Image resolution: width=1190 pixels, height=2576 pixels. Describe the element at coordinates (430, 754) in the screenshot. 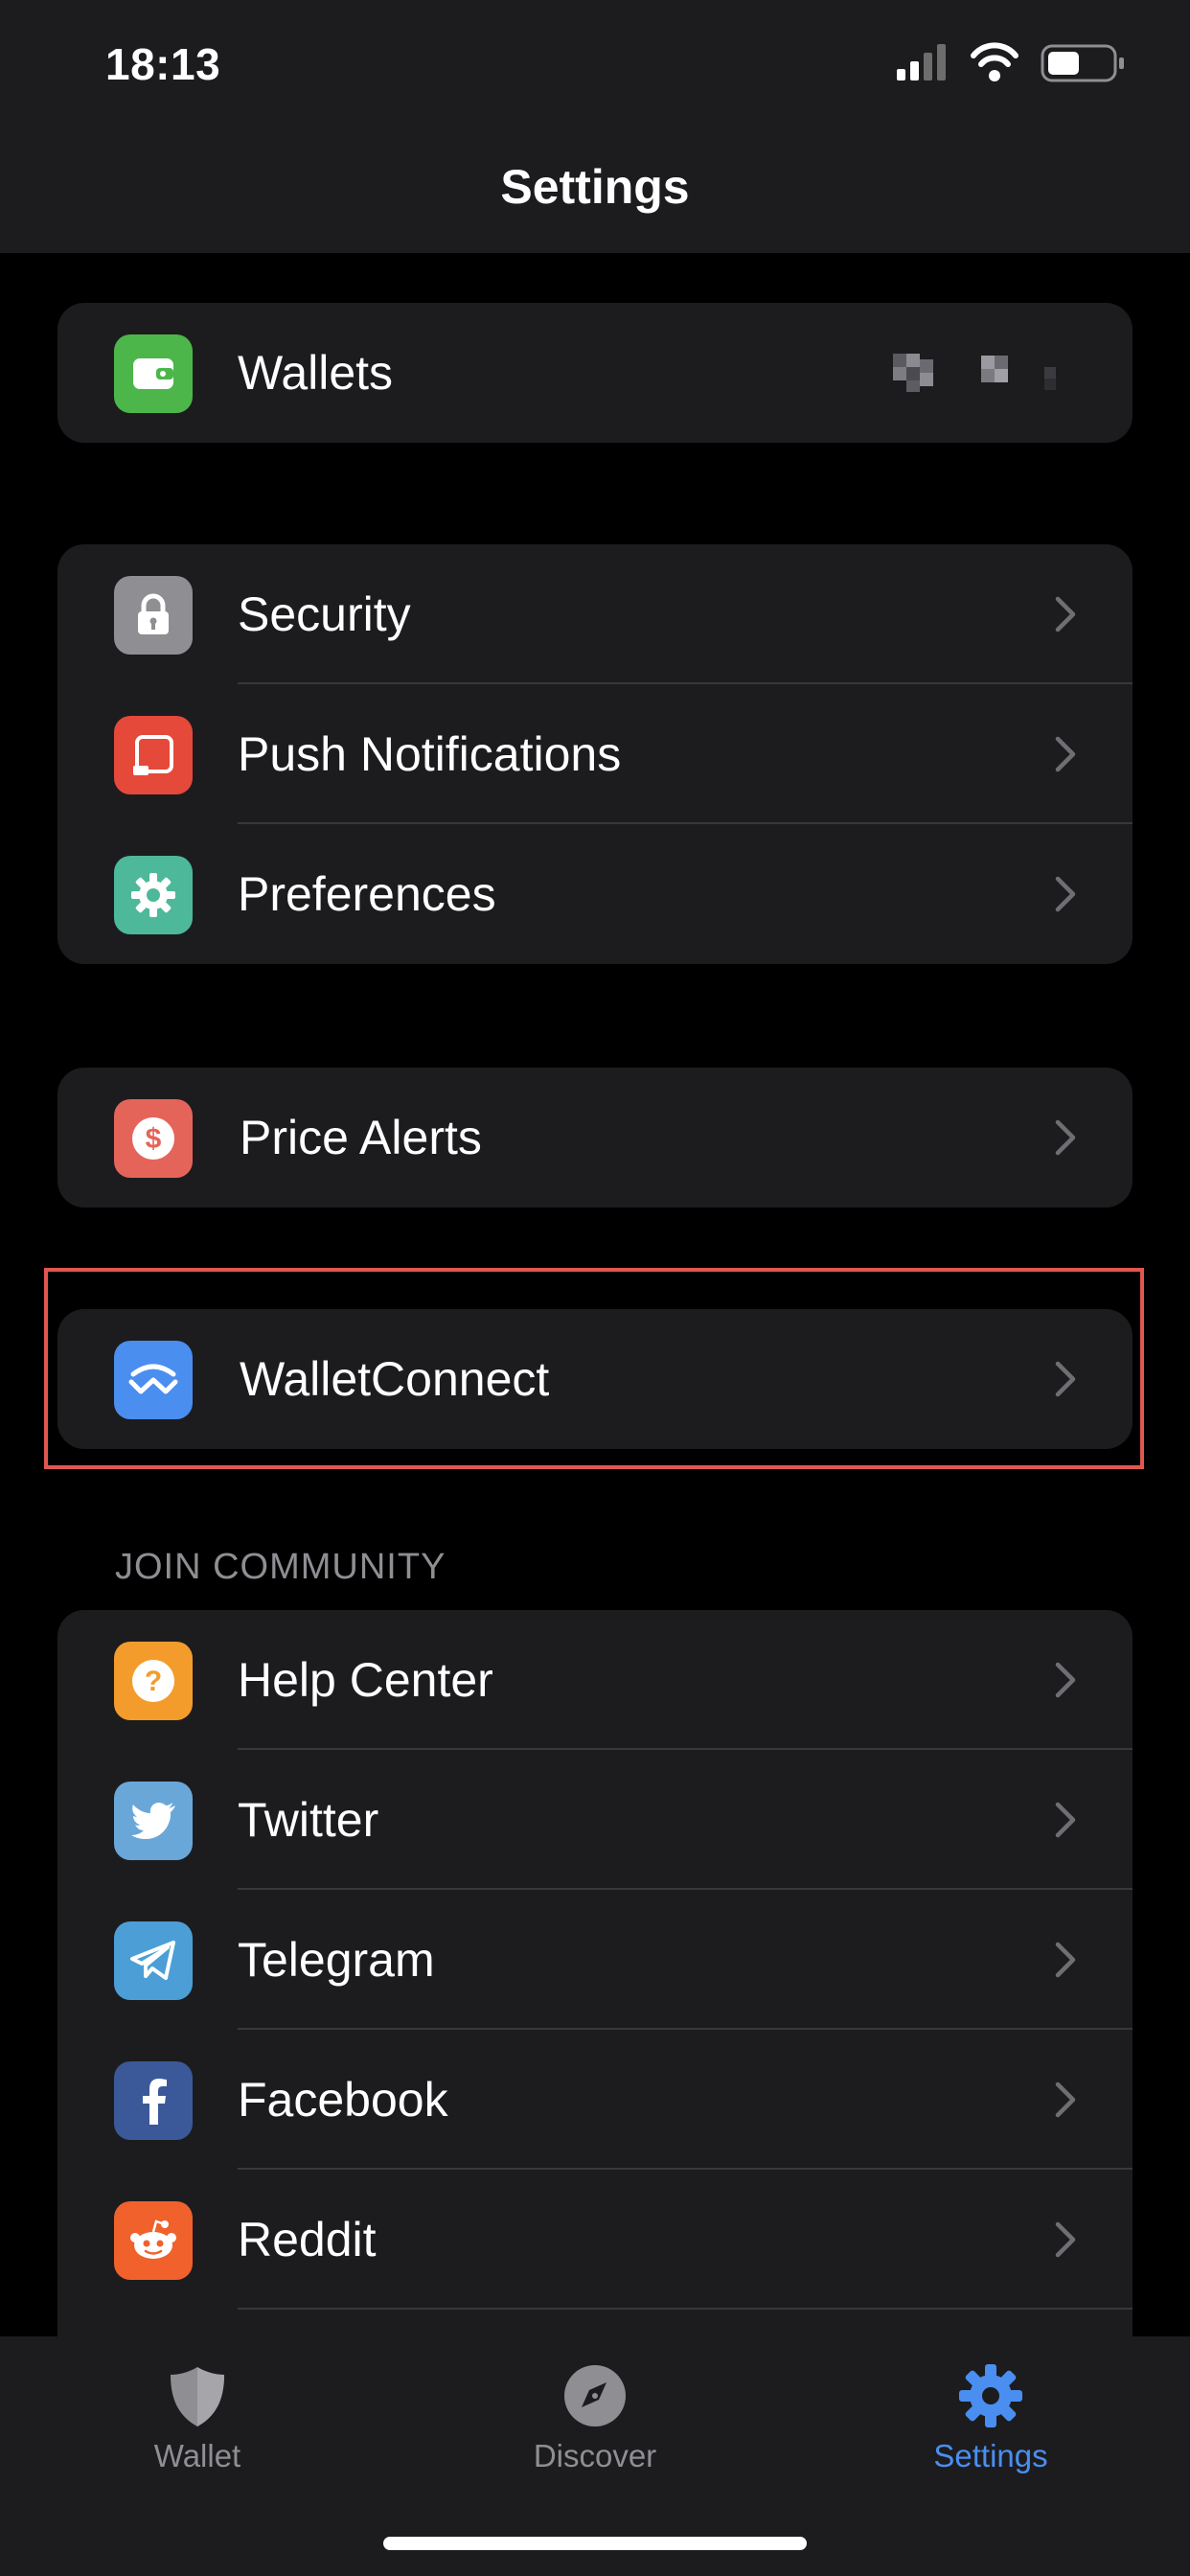

I see `settings-row-label: Push Notifications` at that location.